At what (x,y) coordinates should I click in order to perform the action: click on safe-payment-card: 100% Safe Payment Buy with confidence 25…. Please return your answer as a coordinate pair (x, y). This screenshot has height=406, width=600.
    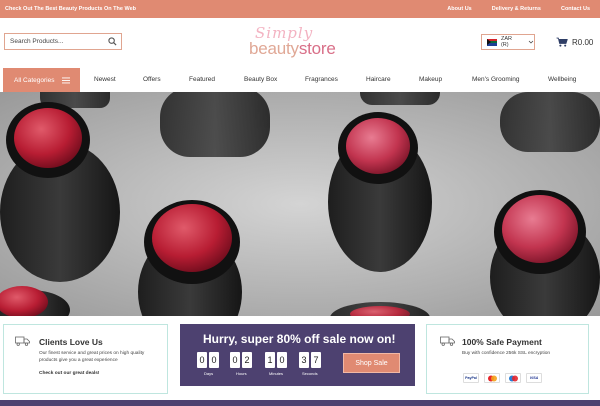
    Looking at the image, I should click on (507, 359).